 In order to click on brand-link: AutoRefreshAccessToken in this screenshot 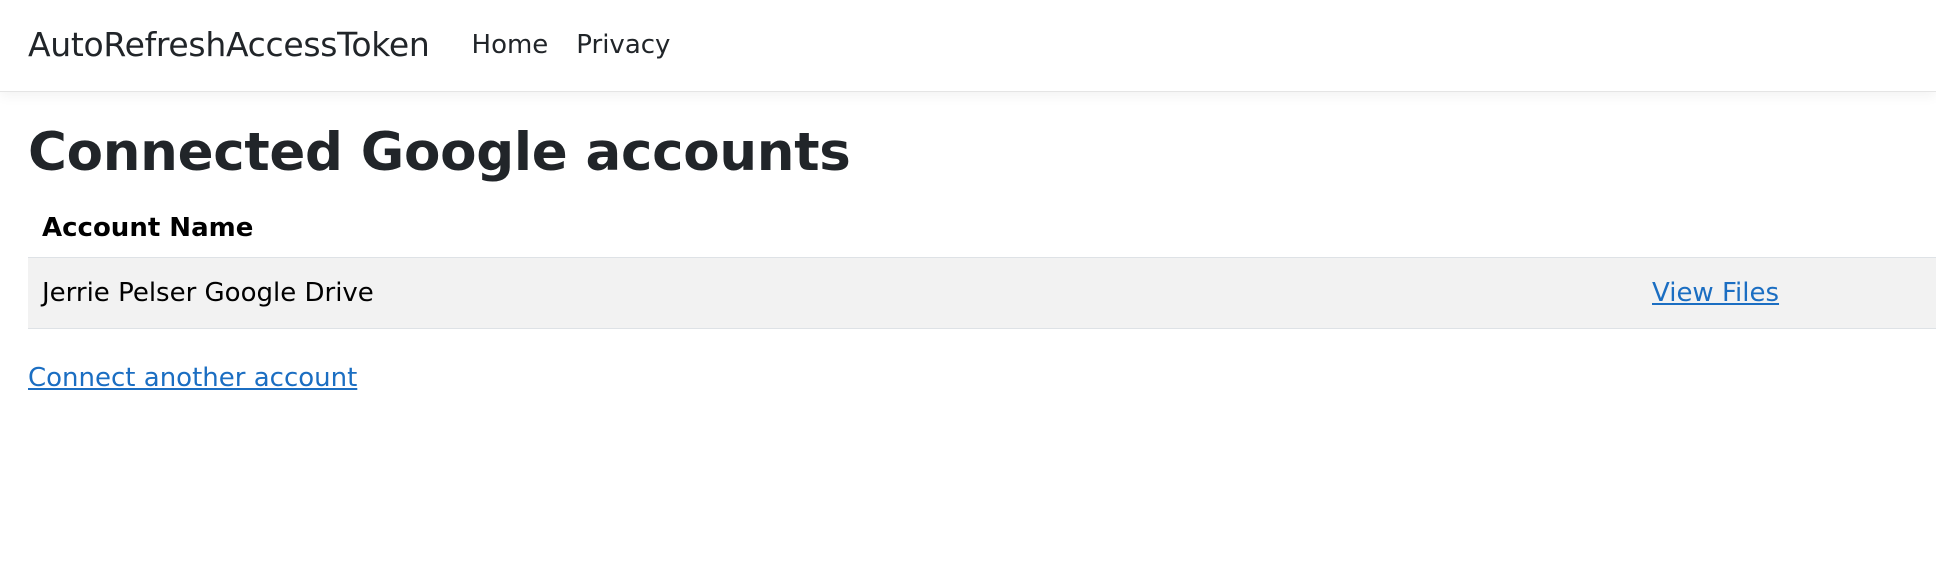, I will do `click(229, 44)`.